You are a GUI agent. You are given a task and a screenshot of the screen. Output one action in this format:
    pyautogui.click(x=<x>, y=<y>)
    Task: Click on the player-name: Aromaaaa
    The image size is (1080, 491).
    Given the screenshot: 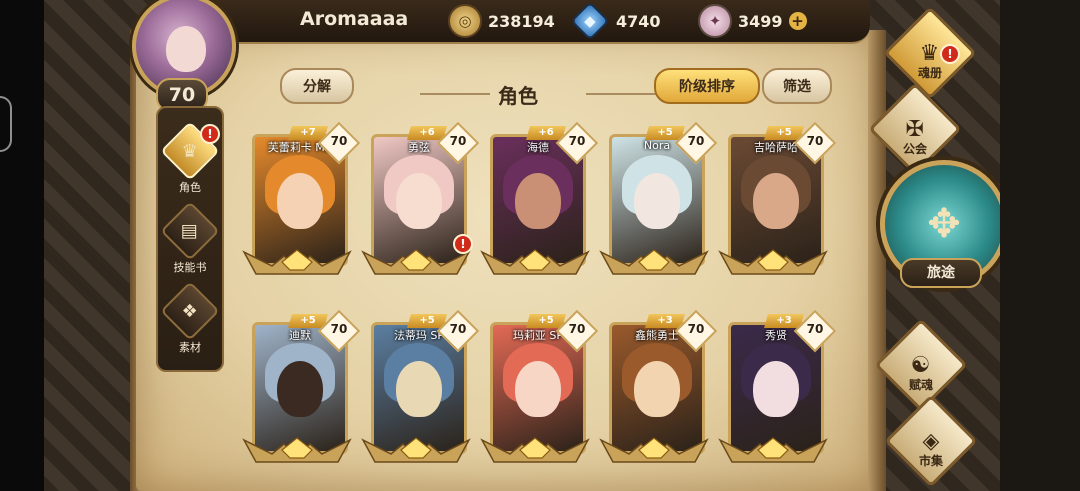 What is the action you would take?
    pyautogui.click(x=354, y=19)
    